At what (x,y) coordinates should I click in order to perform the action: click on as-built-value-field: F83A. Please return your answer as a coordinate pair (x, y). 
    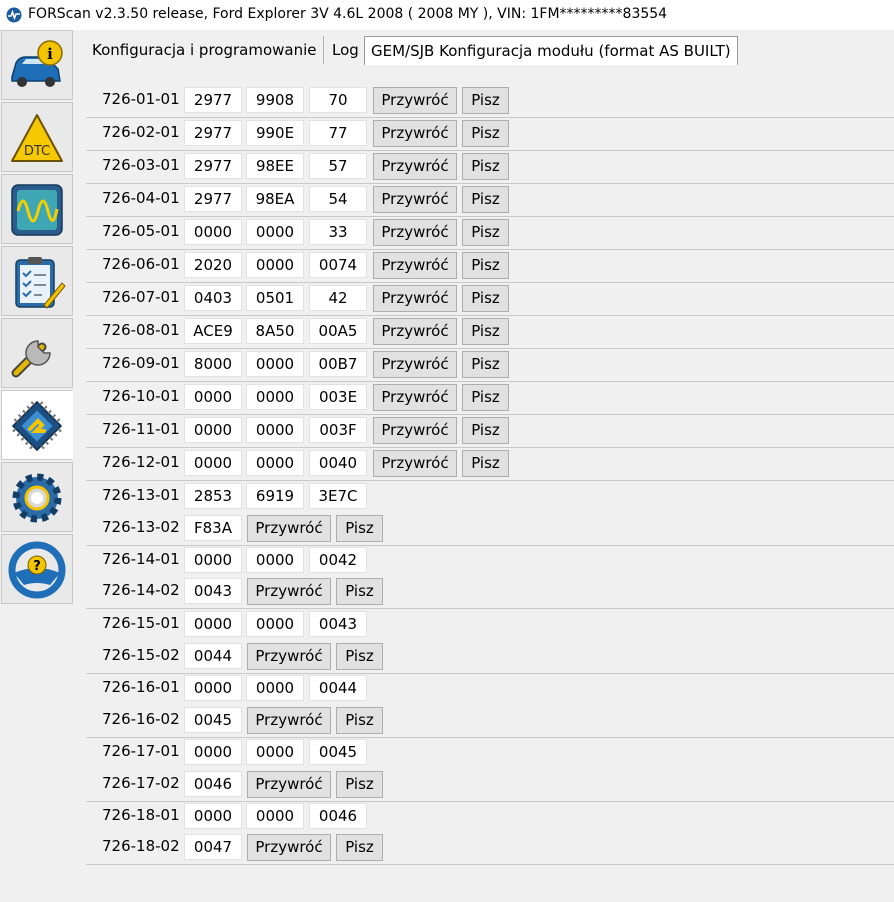
    Looking at the image, I should click on (213, 528).